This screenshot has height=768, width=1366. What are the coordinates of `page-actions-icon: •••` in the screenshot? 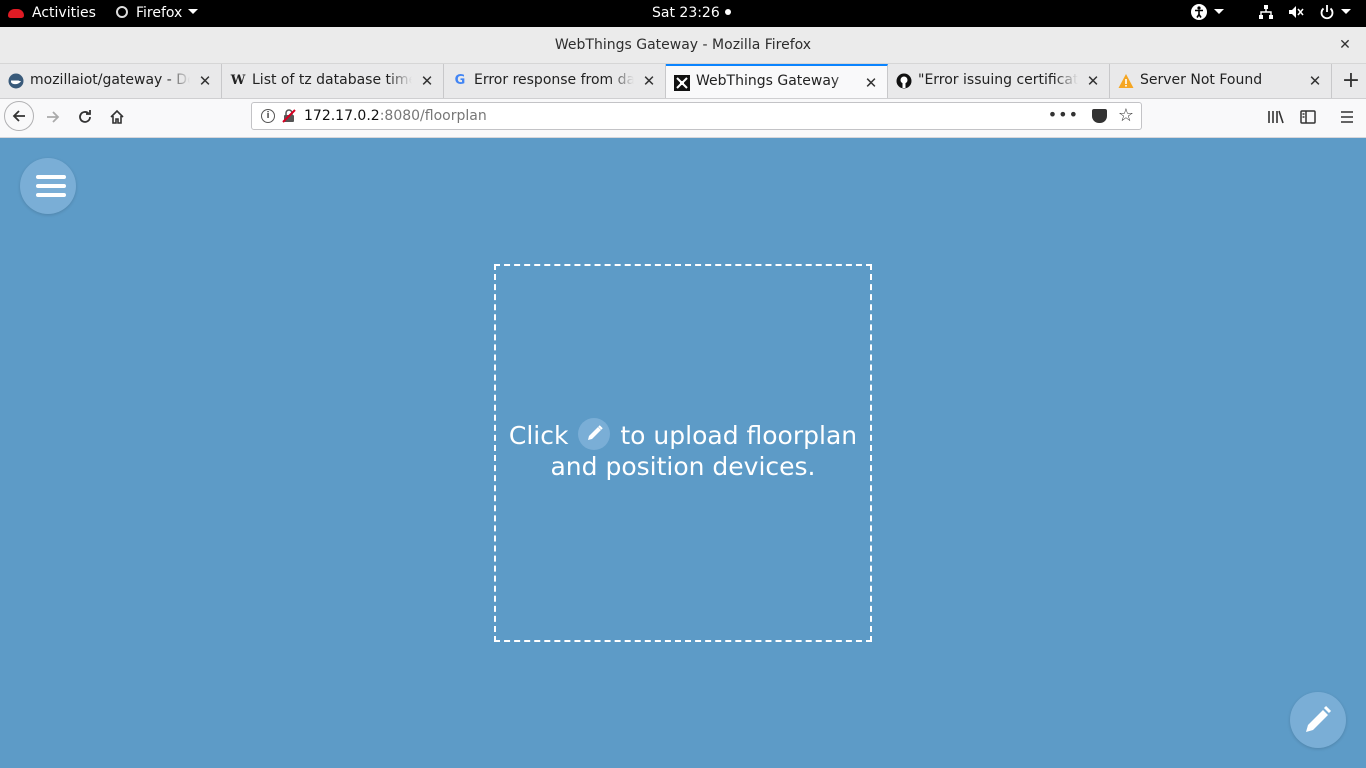 It's located at (1063, 115).